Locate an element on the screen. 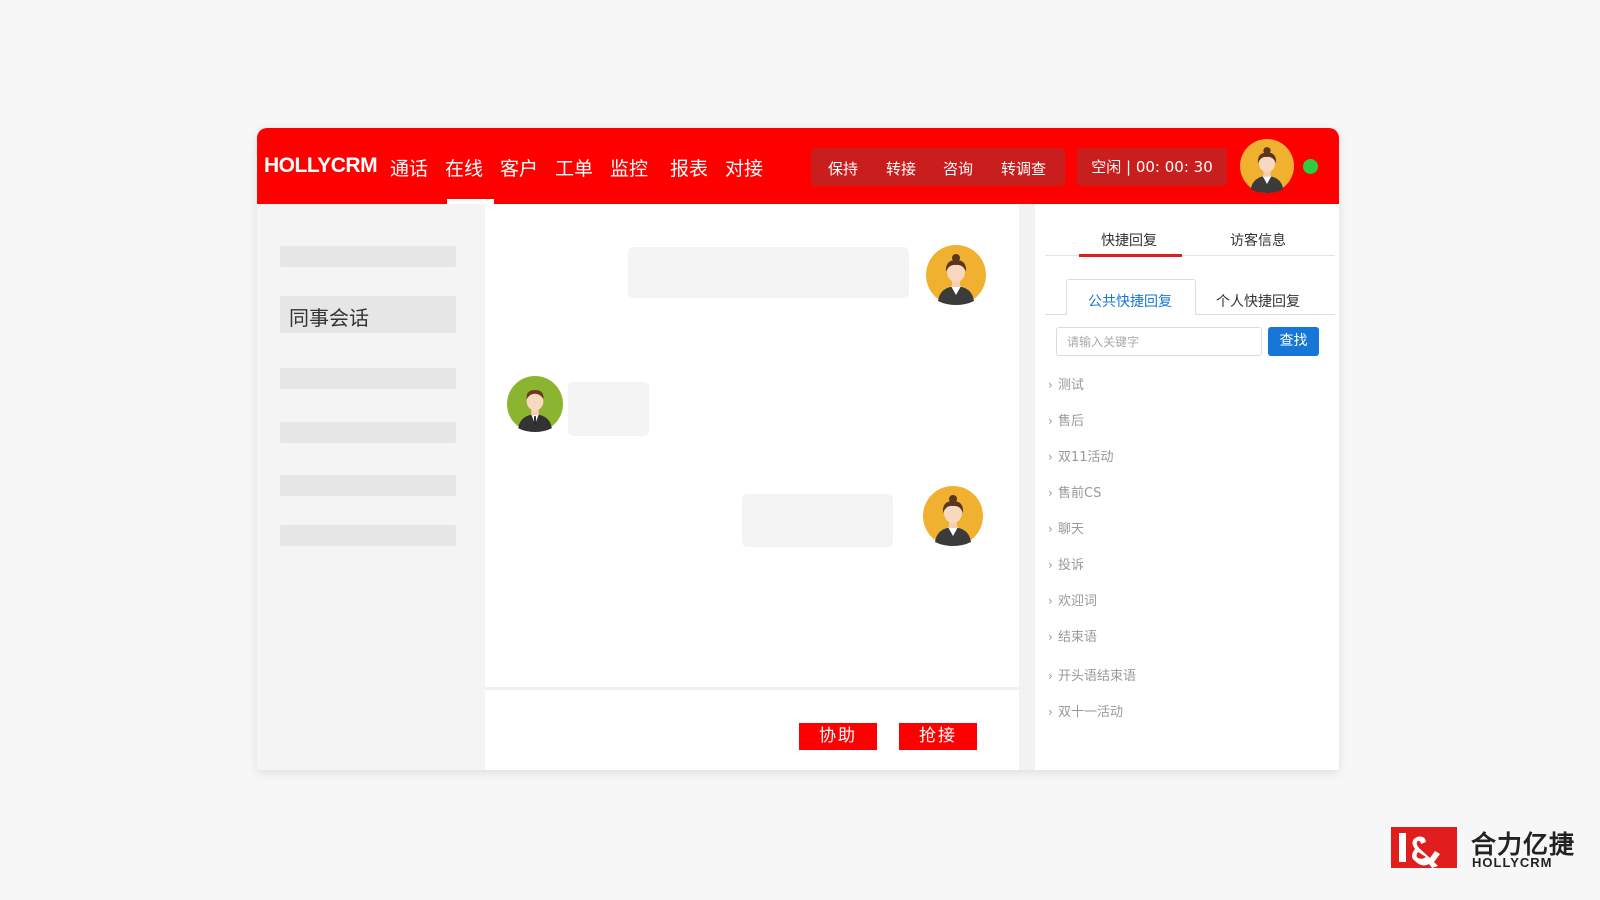  quick-reply-category: › 售前CS is located at coordinates (1074, 493).